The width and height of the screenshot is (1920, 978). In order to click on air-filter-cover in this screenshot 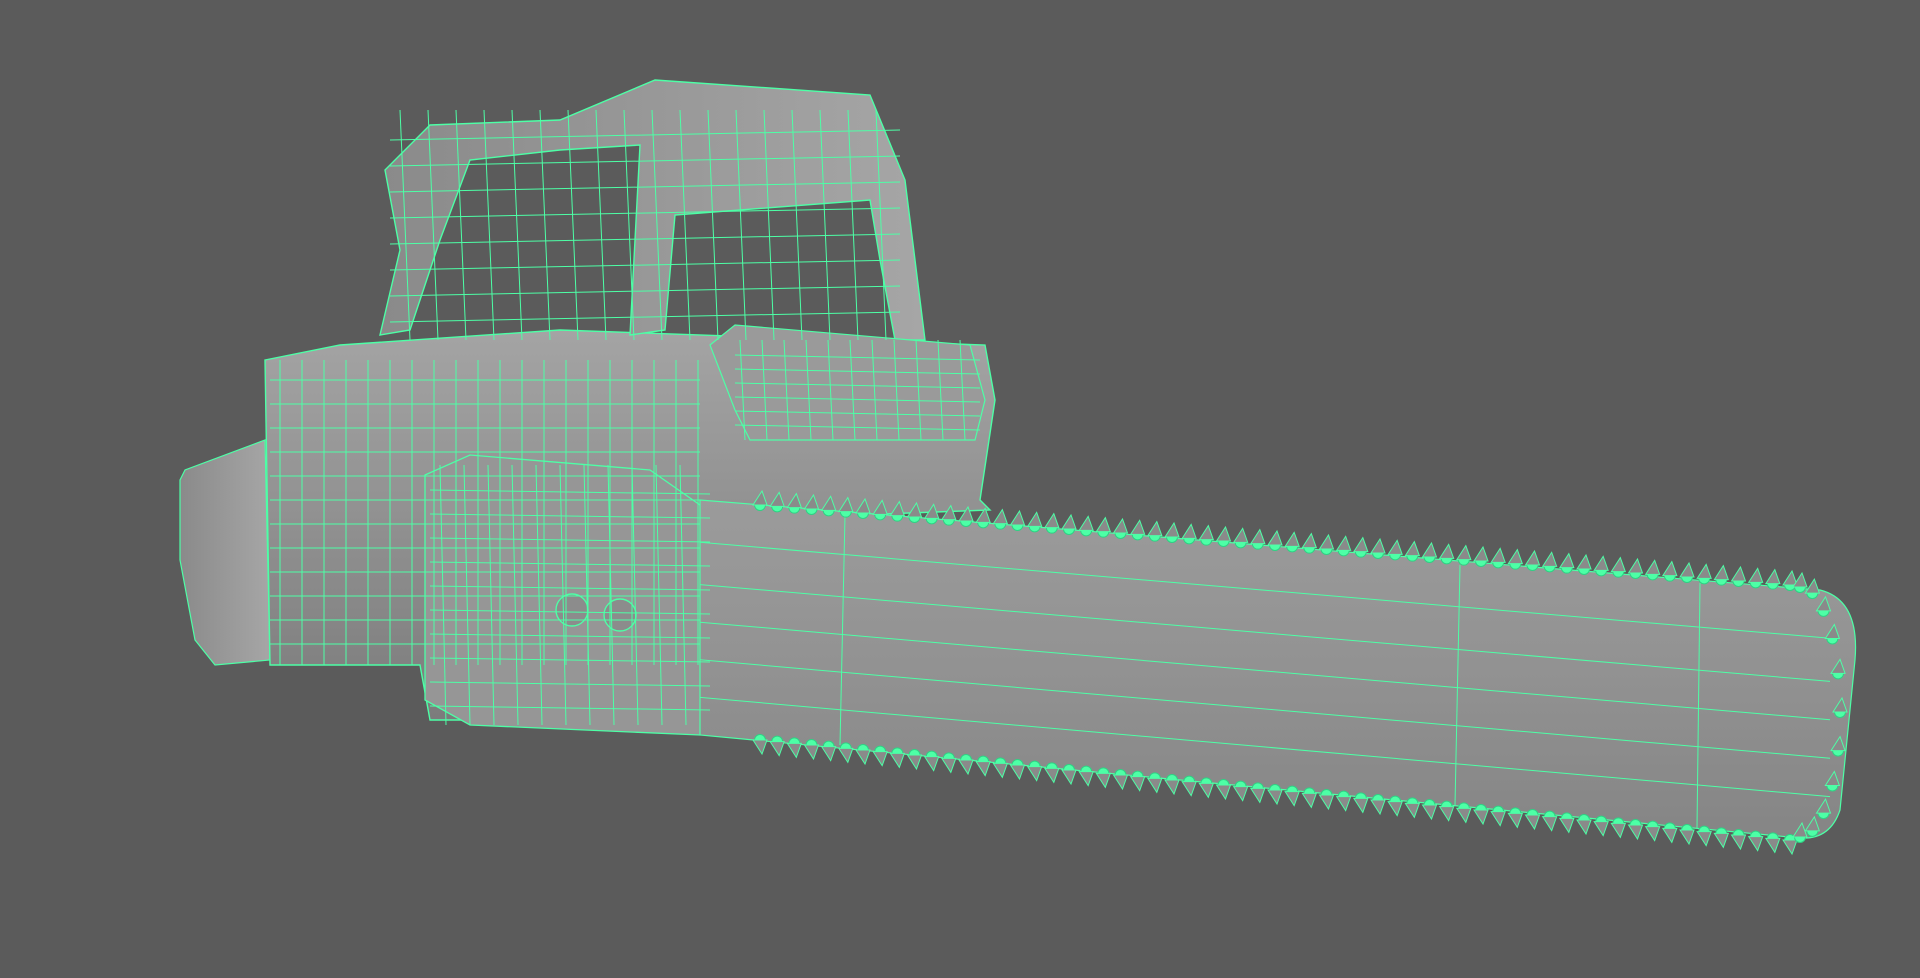, I will do `click(847, 382)`.